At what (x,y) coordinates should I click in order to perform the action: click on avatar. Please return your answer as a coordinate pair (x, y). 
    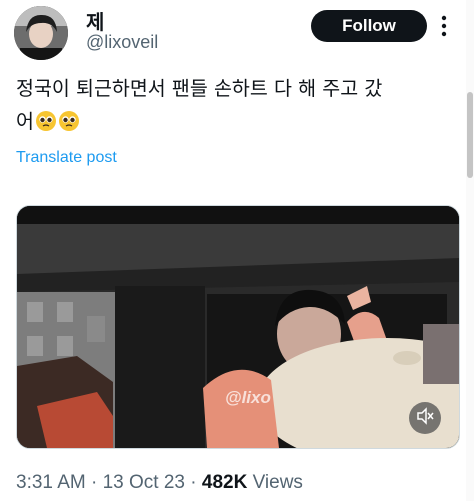
    Looking at the image, I should click on (41, 33).